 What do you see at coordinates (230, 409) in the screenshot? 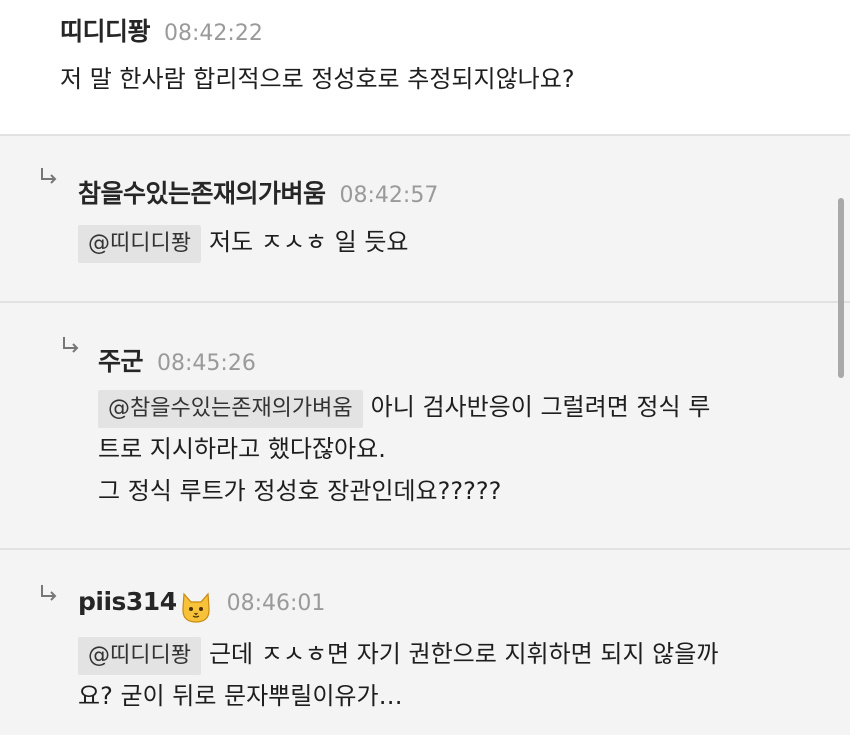
I see `mention-tag: @참을수있는존재의가벼움` at bounding box center [230, 409].